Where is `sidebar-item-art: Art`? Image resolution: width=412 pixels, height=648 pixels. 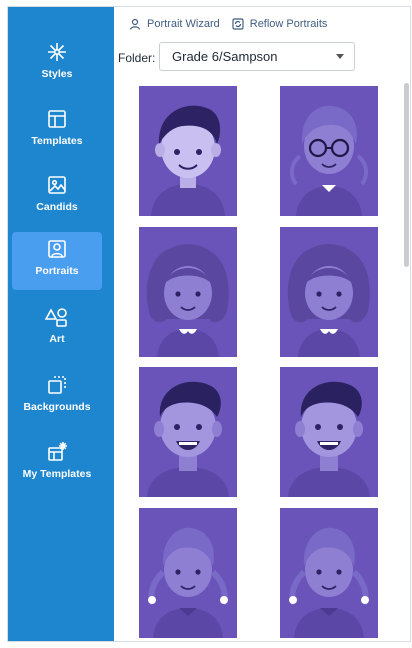
sidebar-item-art: Art is located at coordinates (57, 329).